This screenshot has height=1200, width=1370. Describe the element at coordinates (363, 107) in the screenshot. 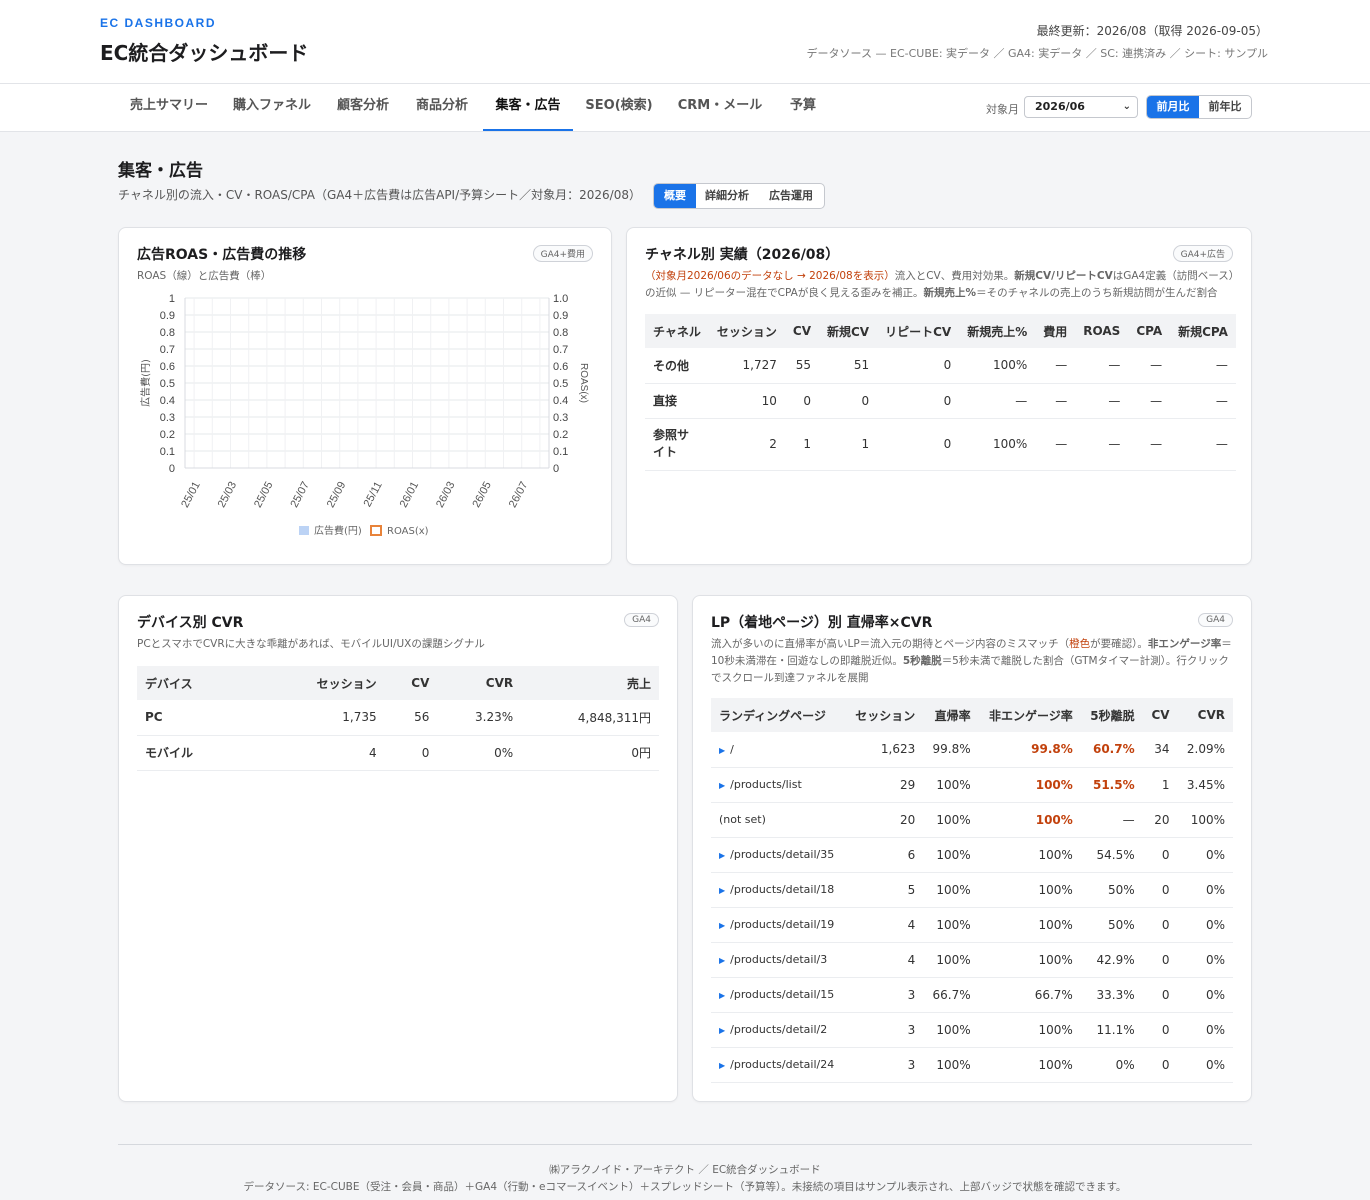

I see `tab-customer-analysis: 顧客分析` at that location.